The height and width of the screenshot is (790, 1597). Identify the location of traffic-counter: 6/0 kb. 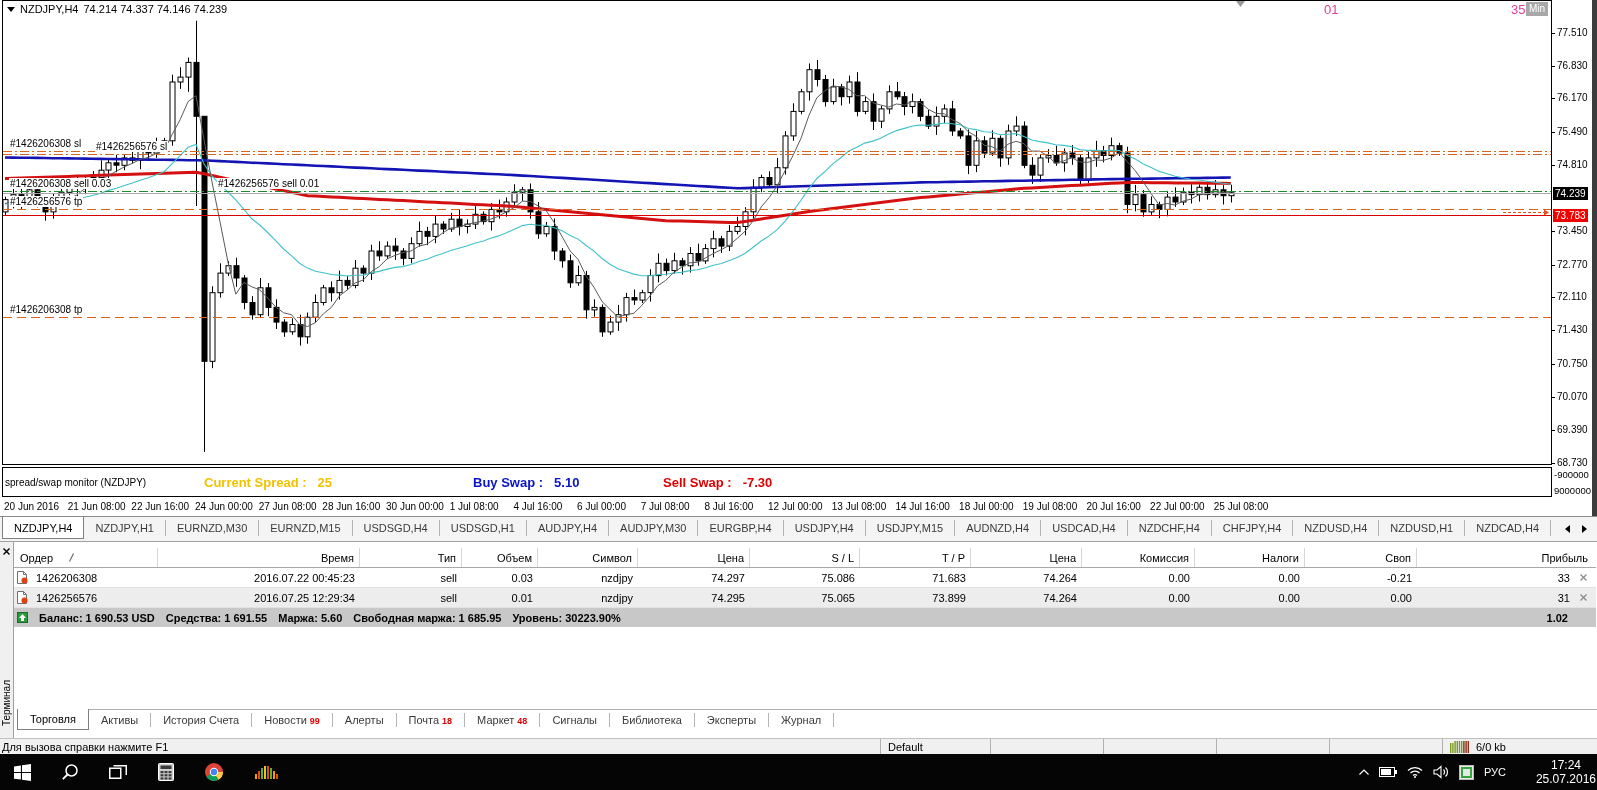
(1491, 746).